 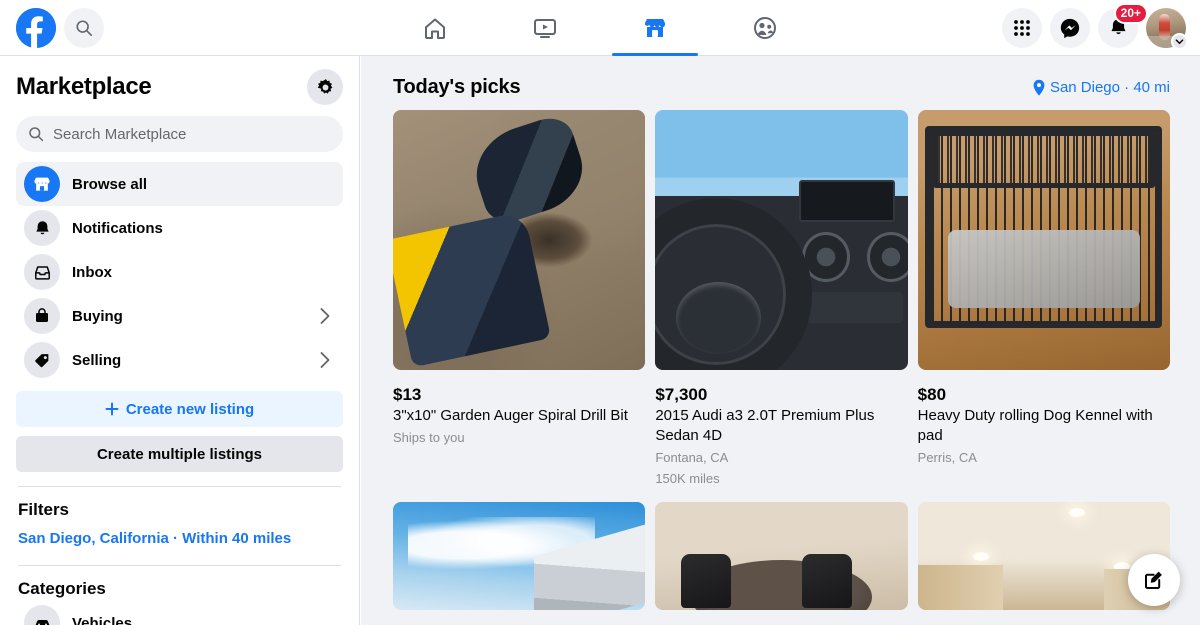 I want to click on grid-menu-icon, so click(x=1022, y=27).